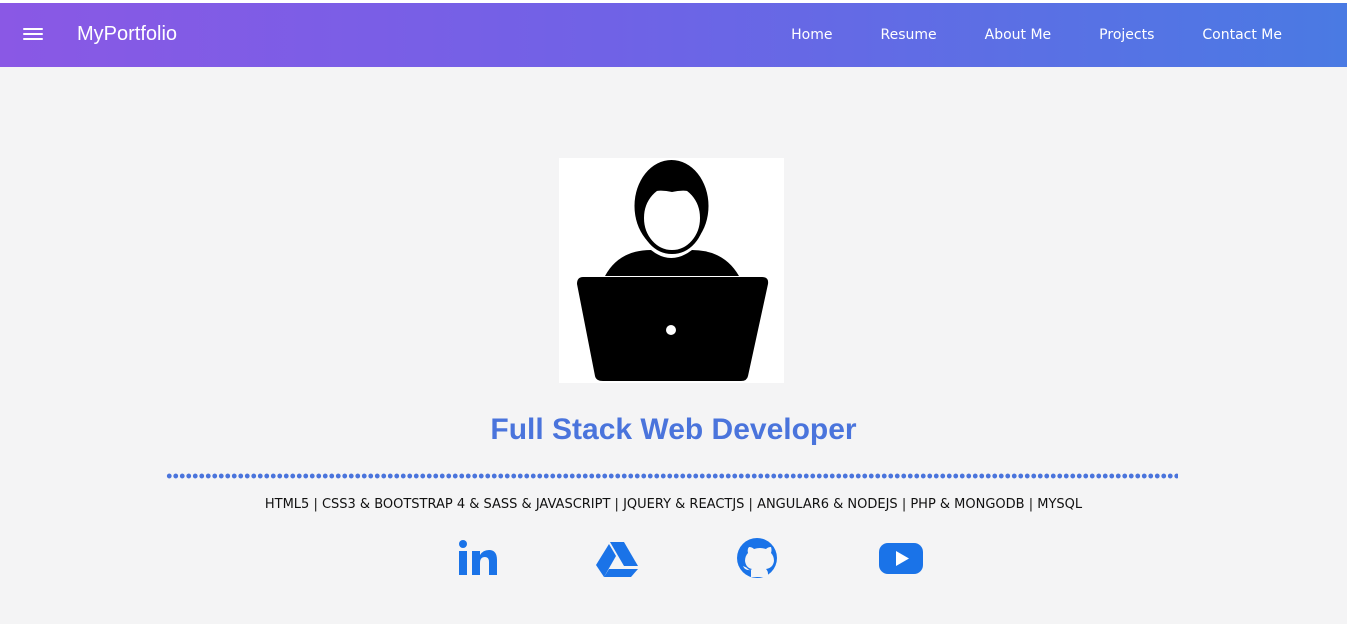  What do you see at coordinates (33, 34) in the screenshot?
I see `hamburger-menu-icon` at bounding box center [33, 34].